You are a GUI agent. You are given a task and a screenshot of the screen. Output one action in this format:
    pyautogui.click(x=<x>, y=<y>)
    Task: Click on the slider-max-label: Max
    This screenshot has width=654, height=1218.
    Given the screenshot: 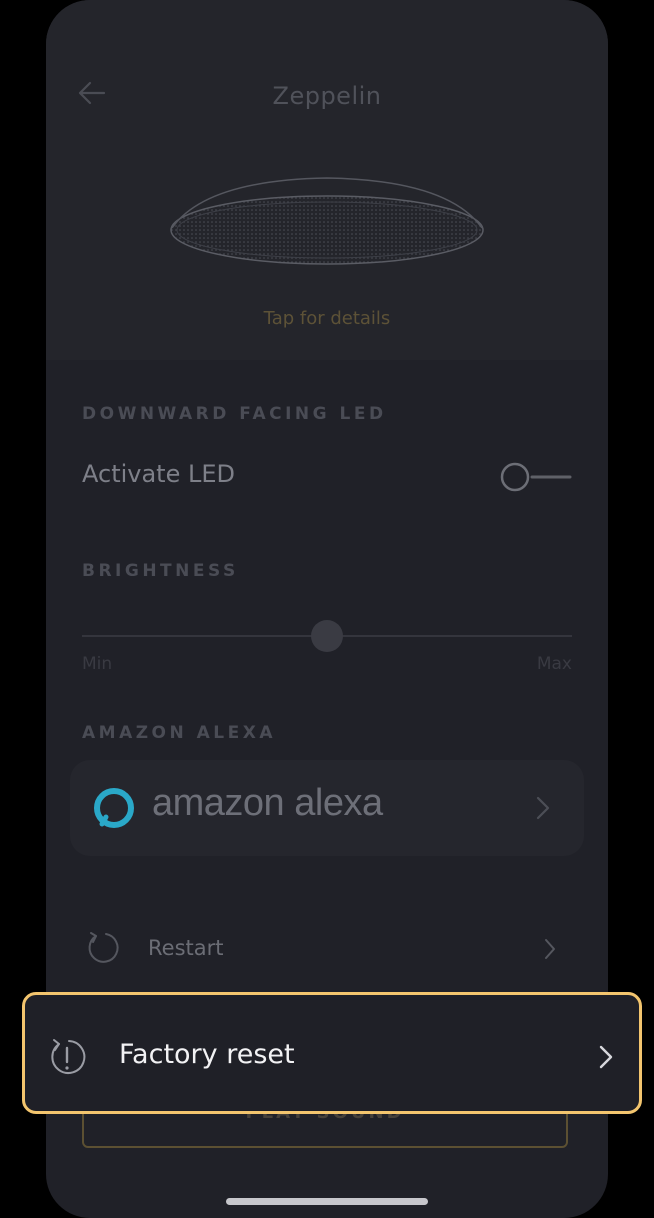 What is the action you would take?
    pyautogui.click(x=554, y=664)
    